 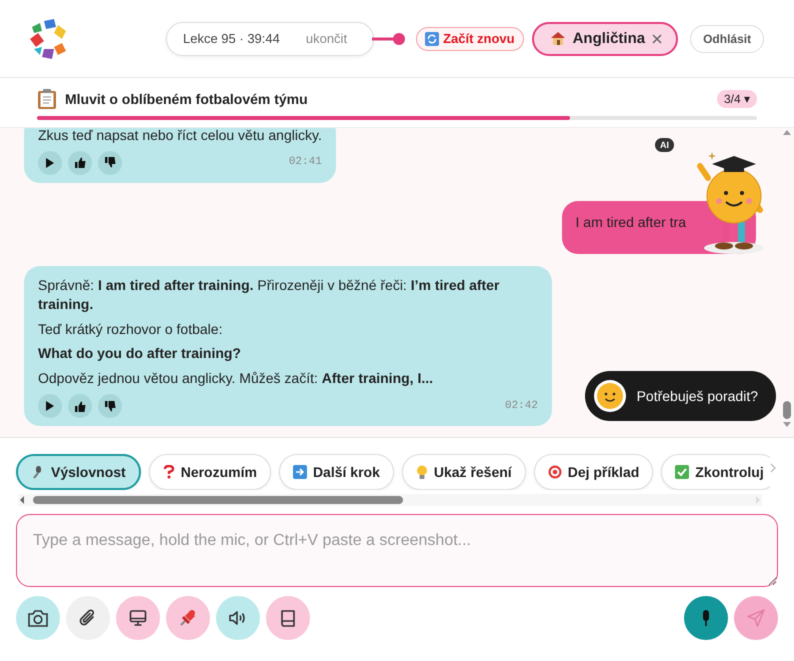 What do you see at coordinates (657, 39) in the screenshot?
I see `close-icon` at bounding box center [657, 39].